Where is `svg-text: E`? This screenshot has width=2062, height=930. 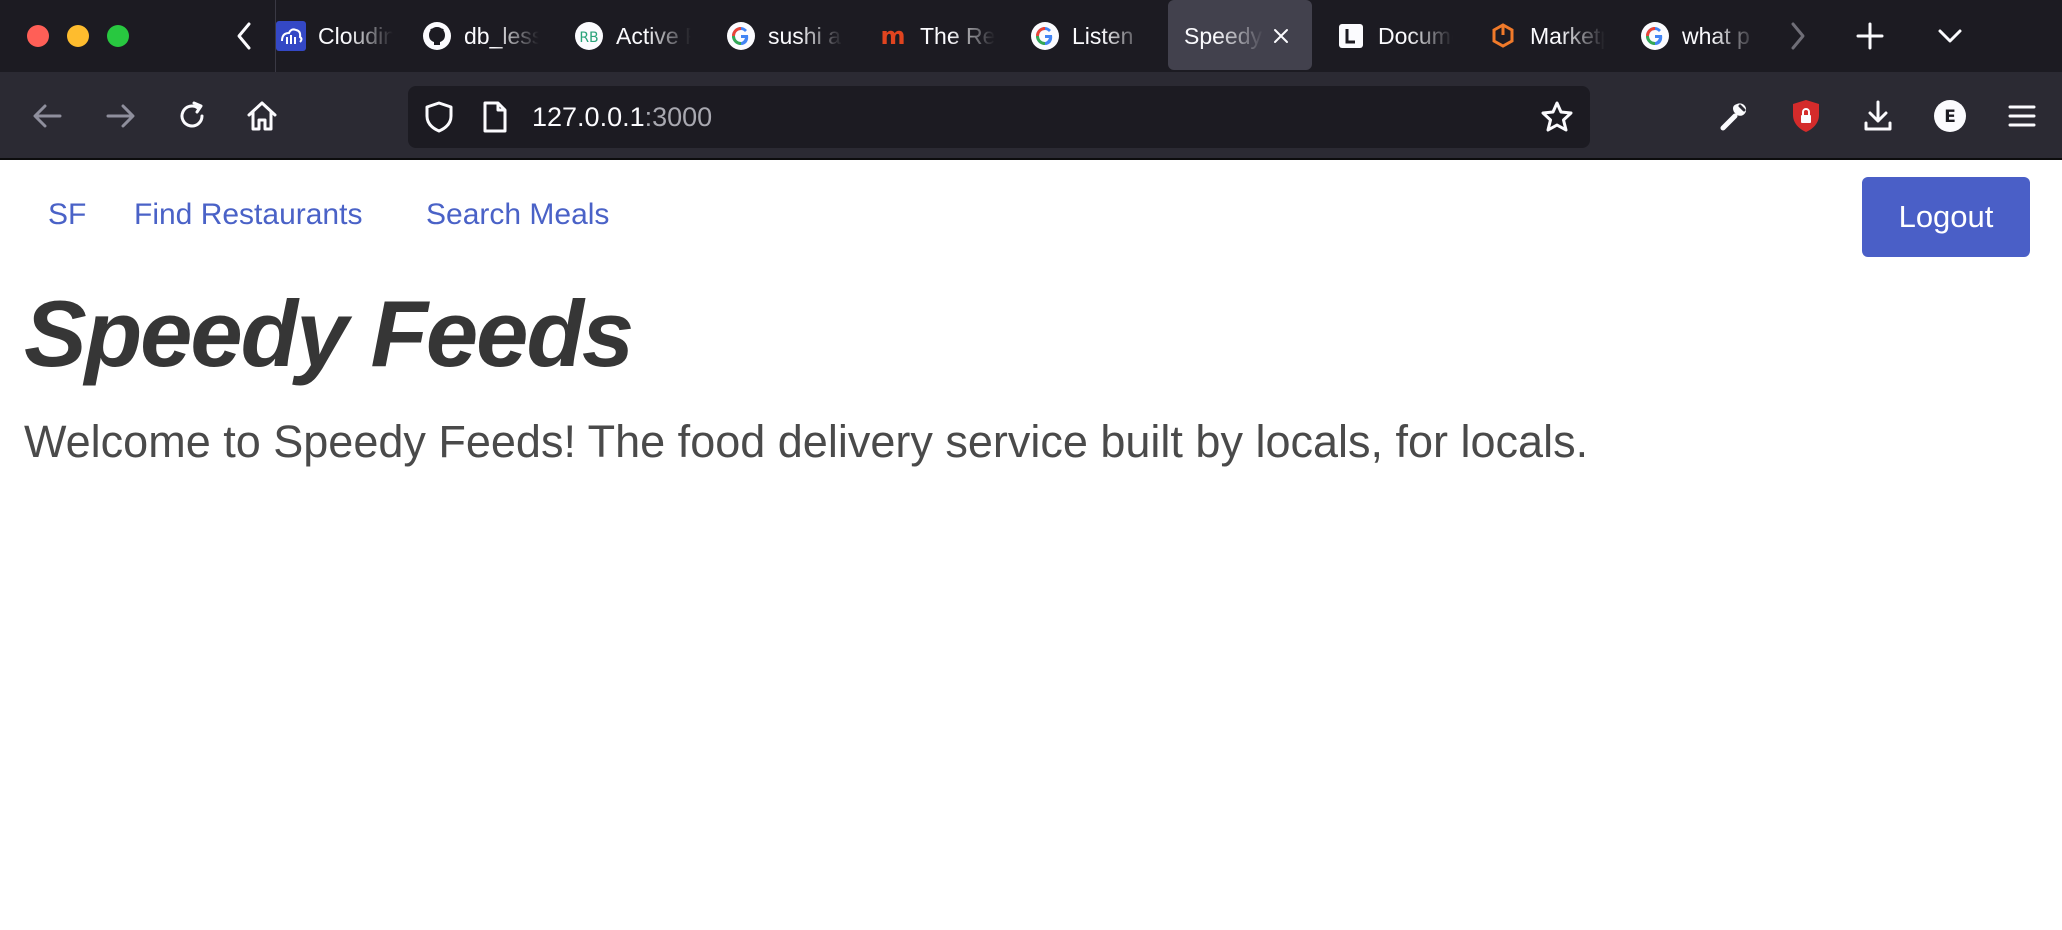
svg-text: E is located at coordinates (1950, 117).